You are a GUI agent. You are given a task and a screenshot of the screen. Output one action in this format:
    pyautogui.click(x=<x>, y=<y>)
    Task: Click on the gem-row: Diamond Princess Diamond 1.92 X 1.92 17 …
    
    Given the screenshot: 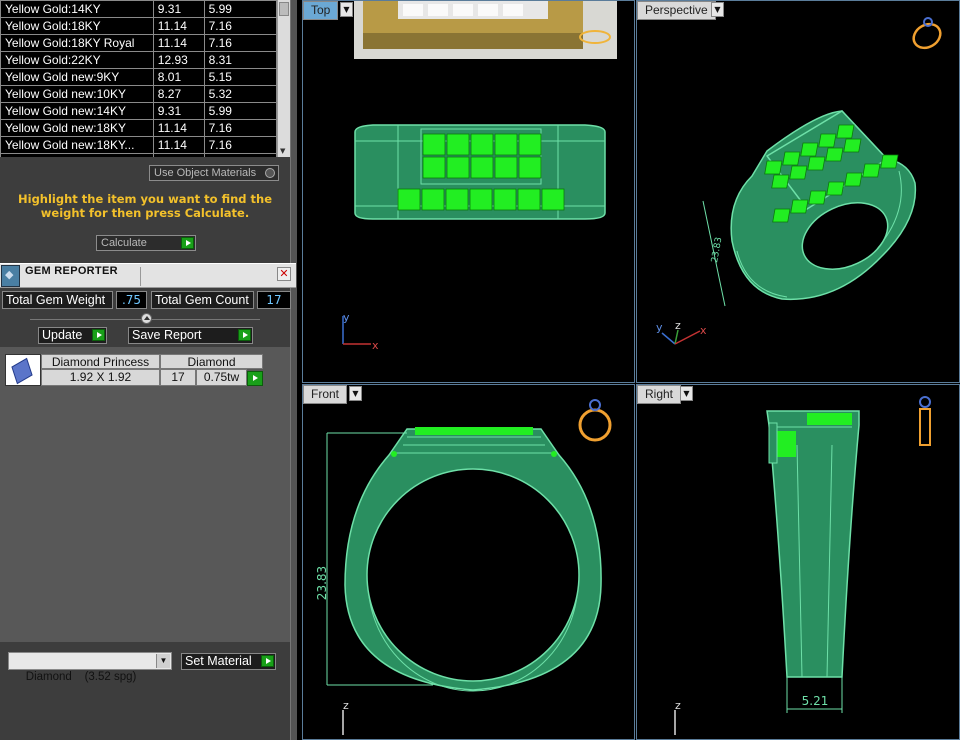 What is the action you would take?
    pyautogui.click(x=134, y=370)
    